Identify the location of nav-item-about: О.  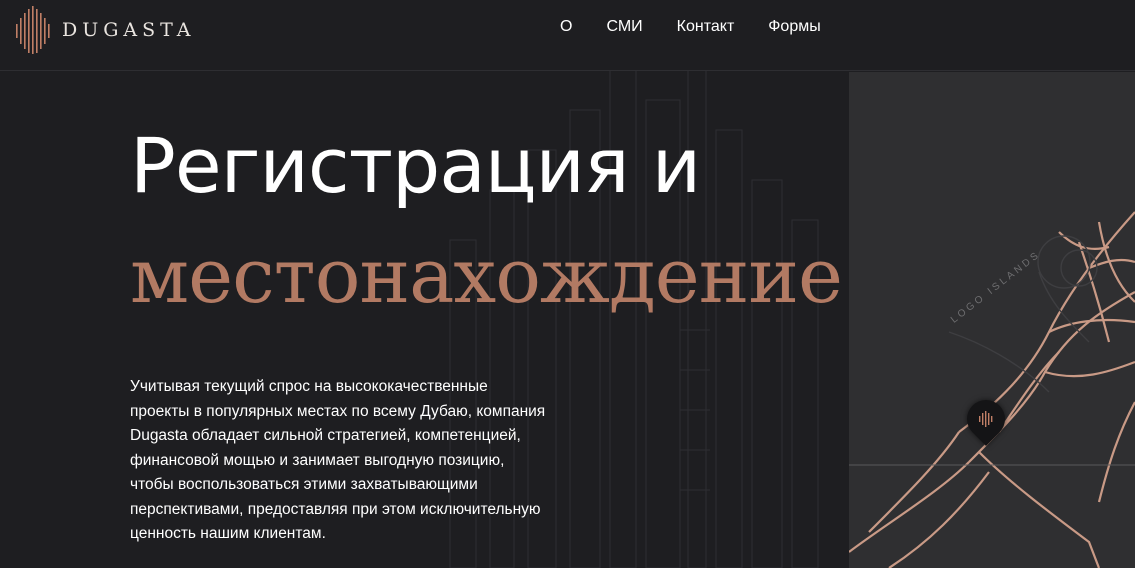
(566, 27).